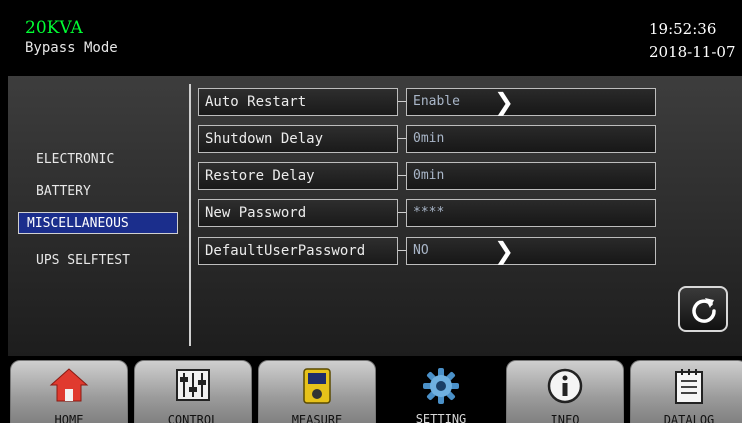  What do you see at coordinates (317, 418) in the screenshot?
I see `tab-measure-label: MEASURE` at bounding box center [317, 418].